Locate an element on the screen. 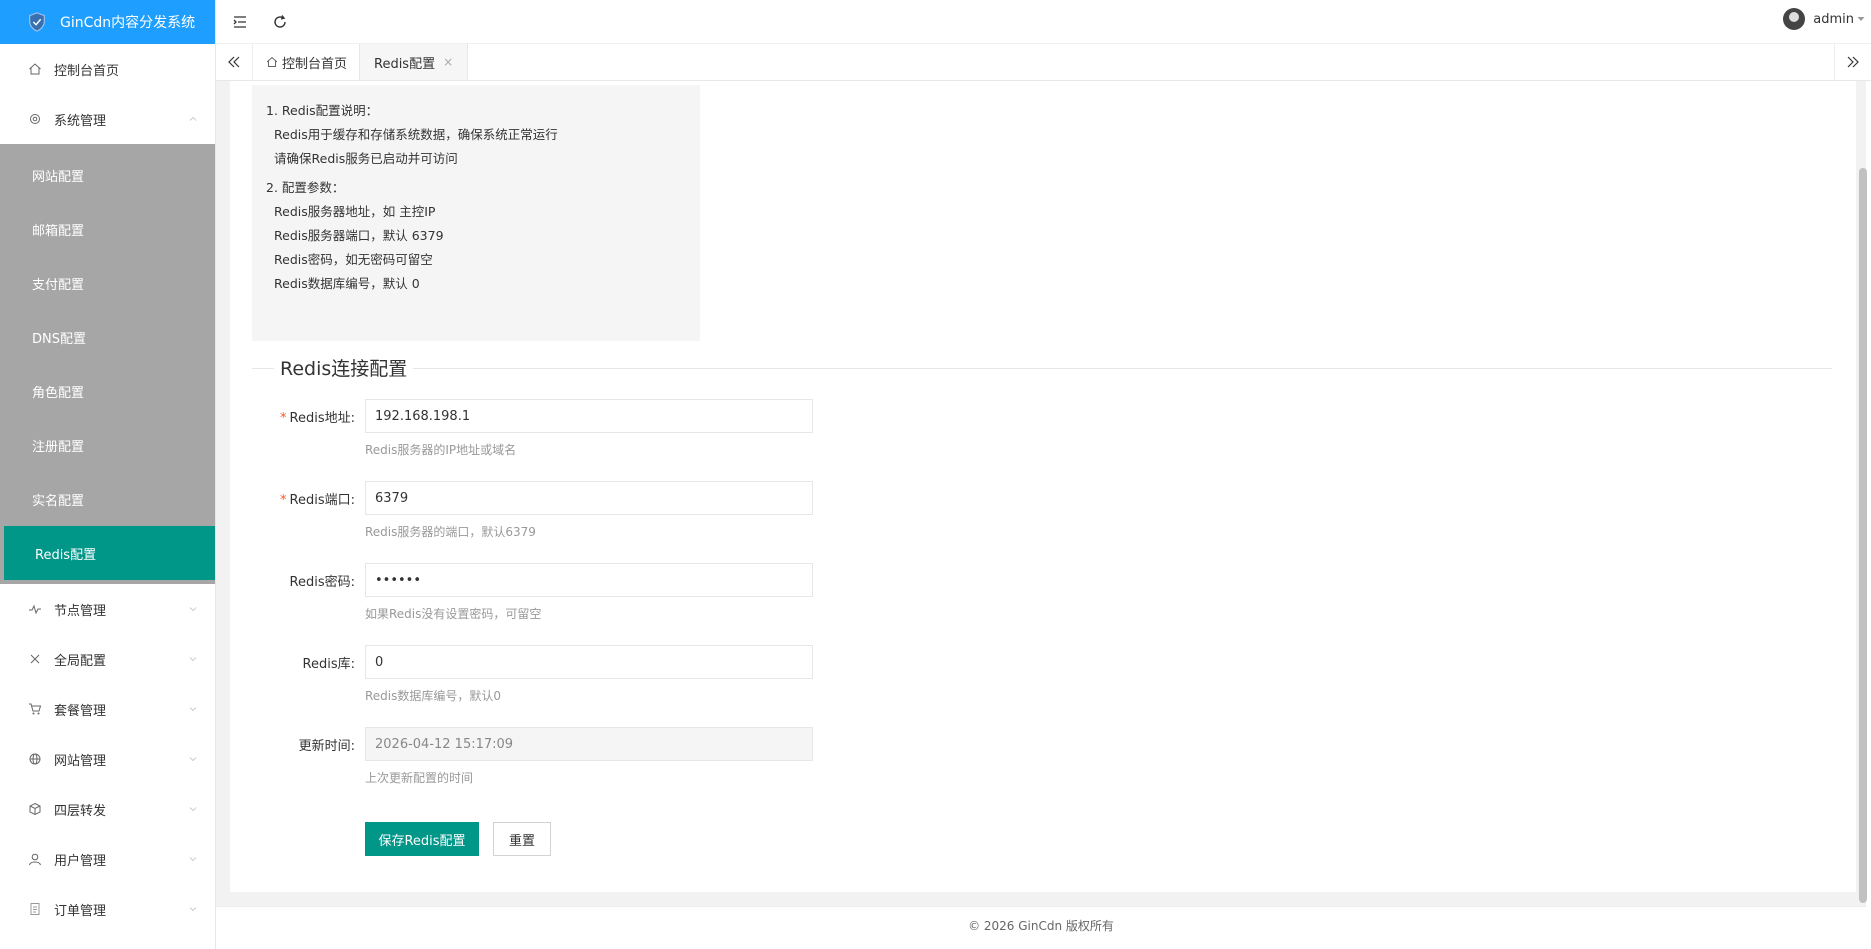 The width and height of the screenshot is (1871, 949). field-label-text: Redis密码: is located at coordinates (322, 582).